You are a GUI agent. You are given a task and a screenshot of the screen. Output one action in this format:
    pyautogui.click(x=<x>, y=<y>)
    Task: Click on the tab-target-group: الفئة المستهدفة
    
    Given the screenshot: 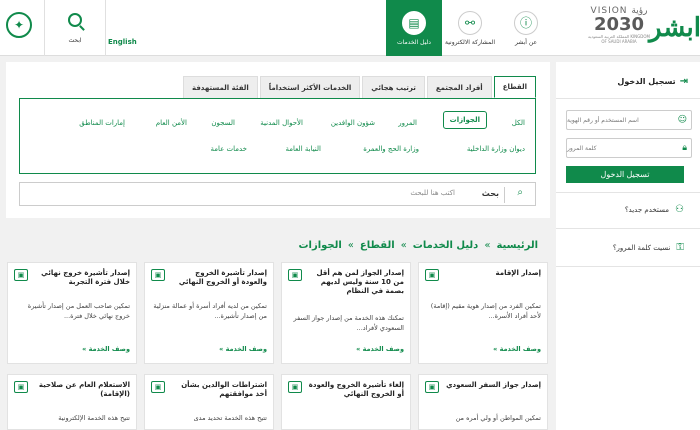 What is the action you would take?
    pyautogui.click(x=220, y=87)
    